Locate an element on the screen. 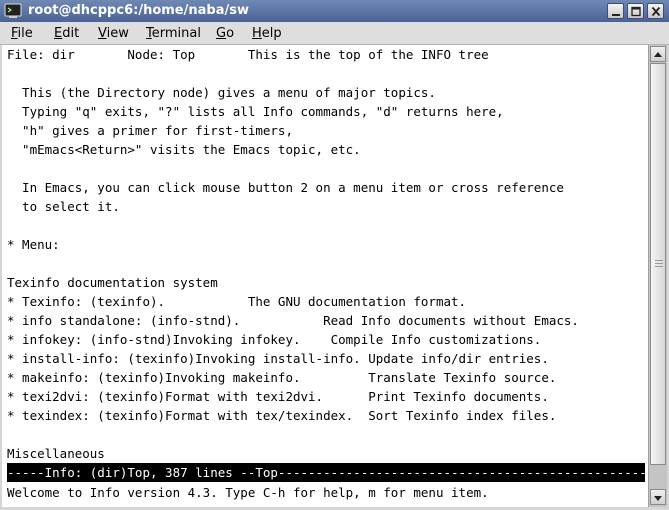 This screenshot has width=669, height=510. scroll-down-button is located at coordinates (658, 497).